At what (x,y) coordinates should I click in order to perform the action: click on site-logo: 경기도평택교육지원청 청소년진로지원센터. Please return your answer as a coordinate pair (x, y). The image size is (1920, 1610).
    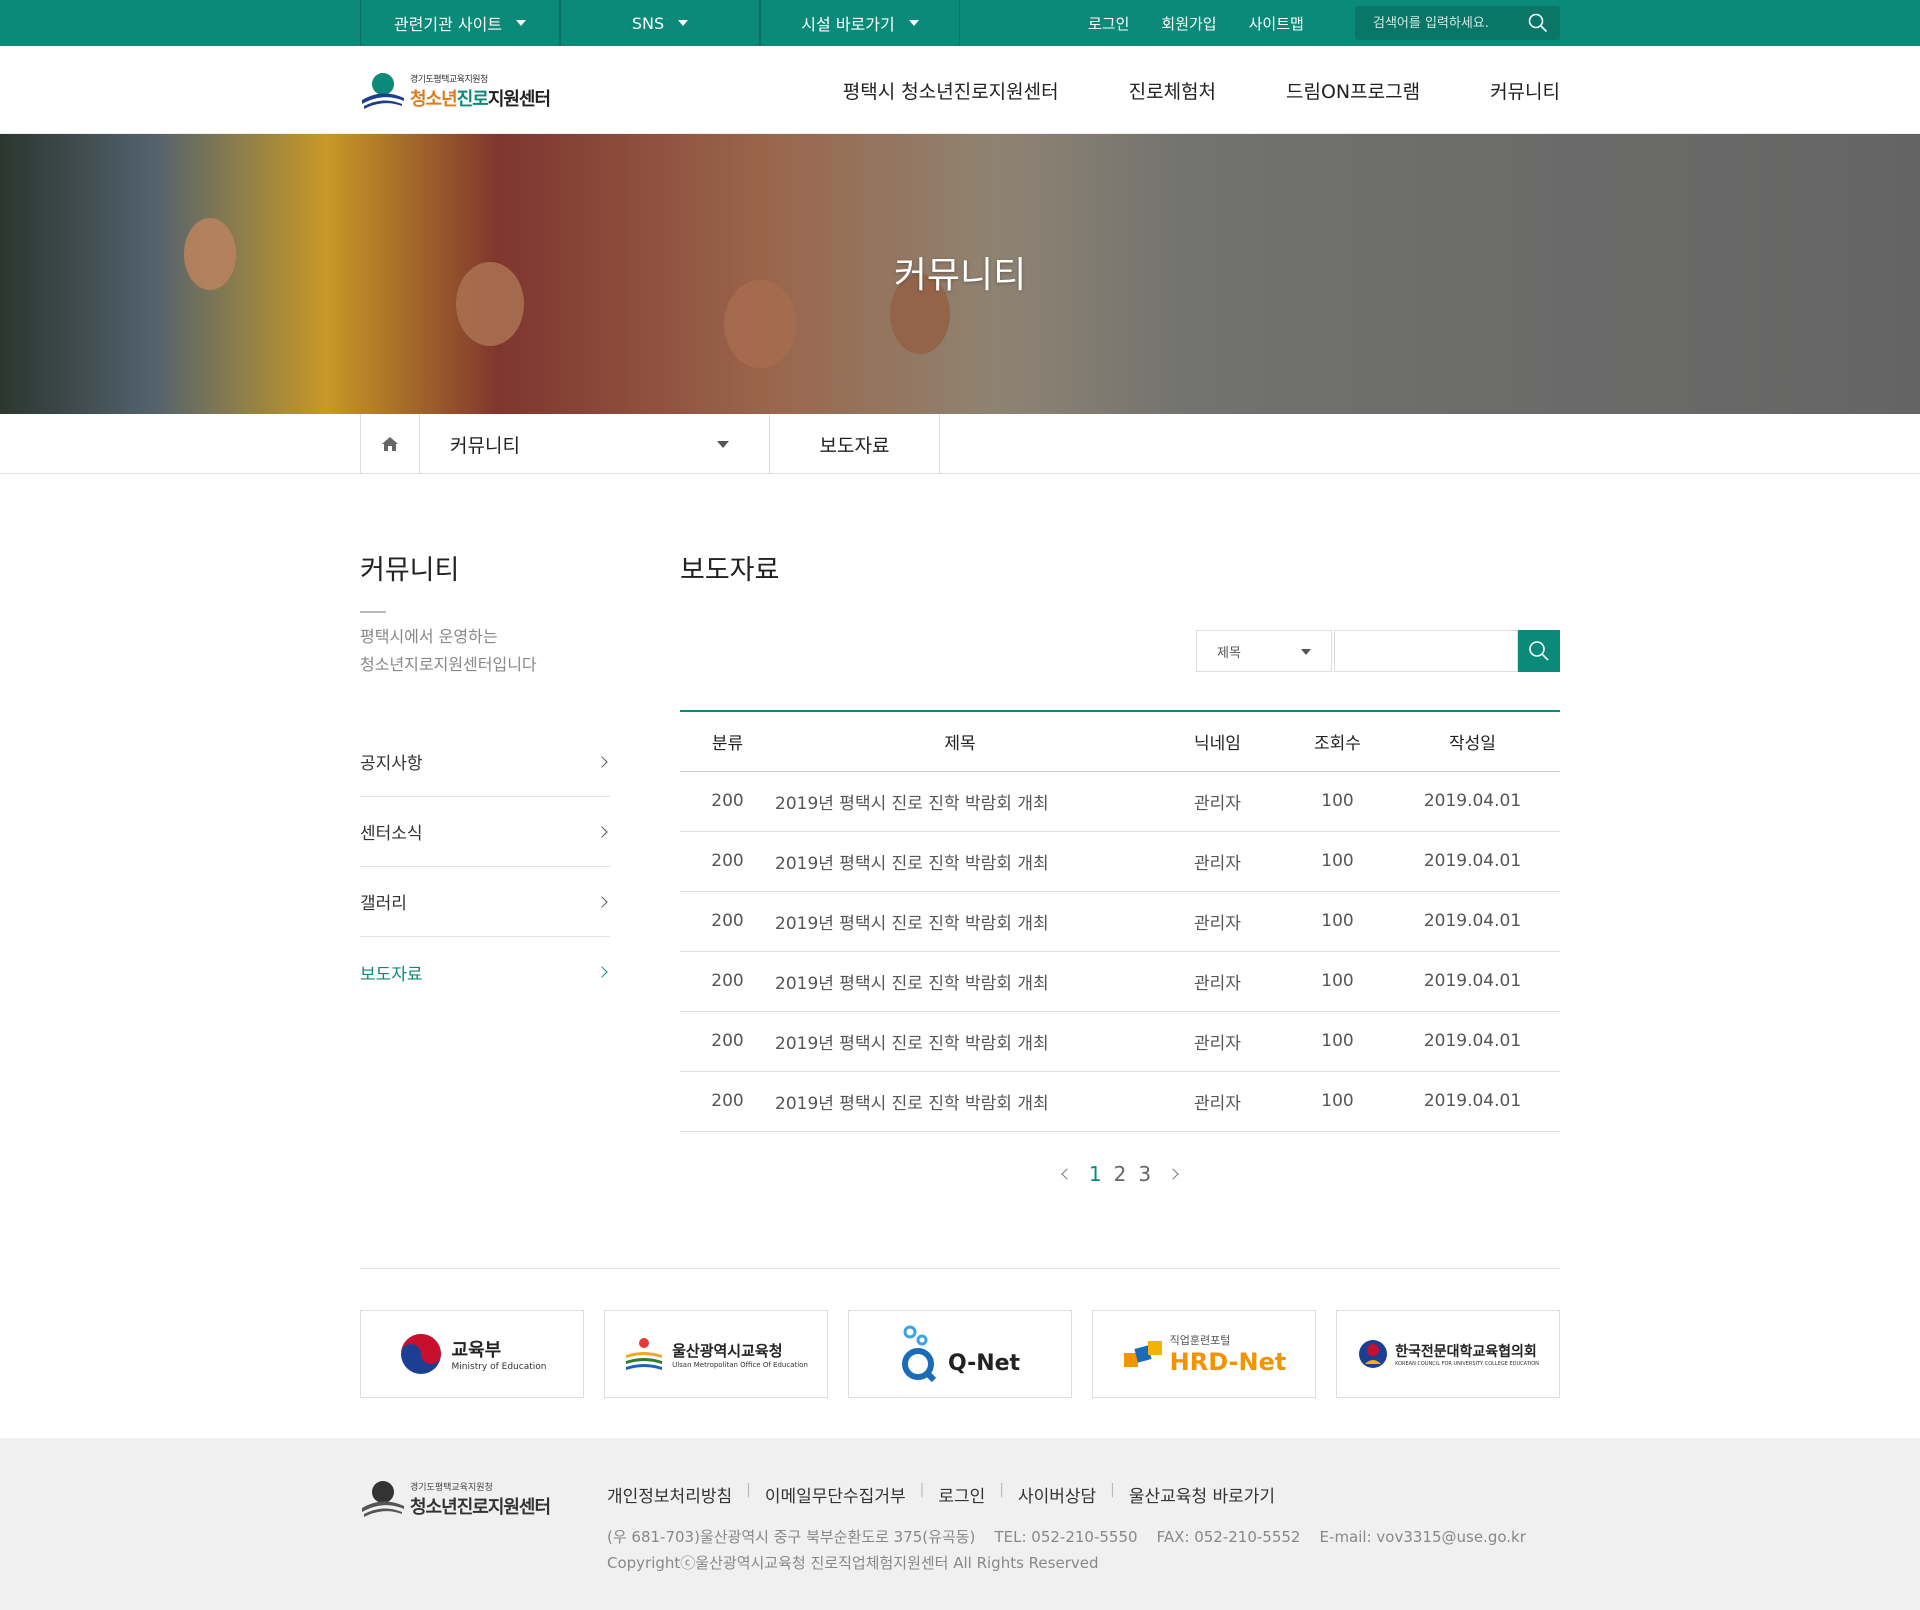
    Looking at the image, I should click on (455, 91).